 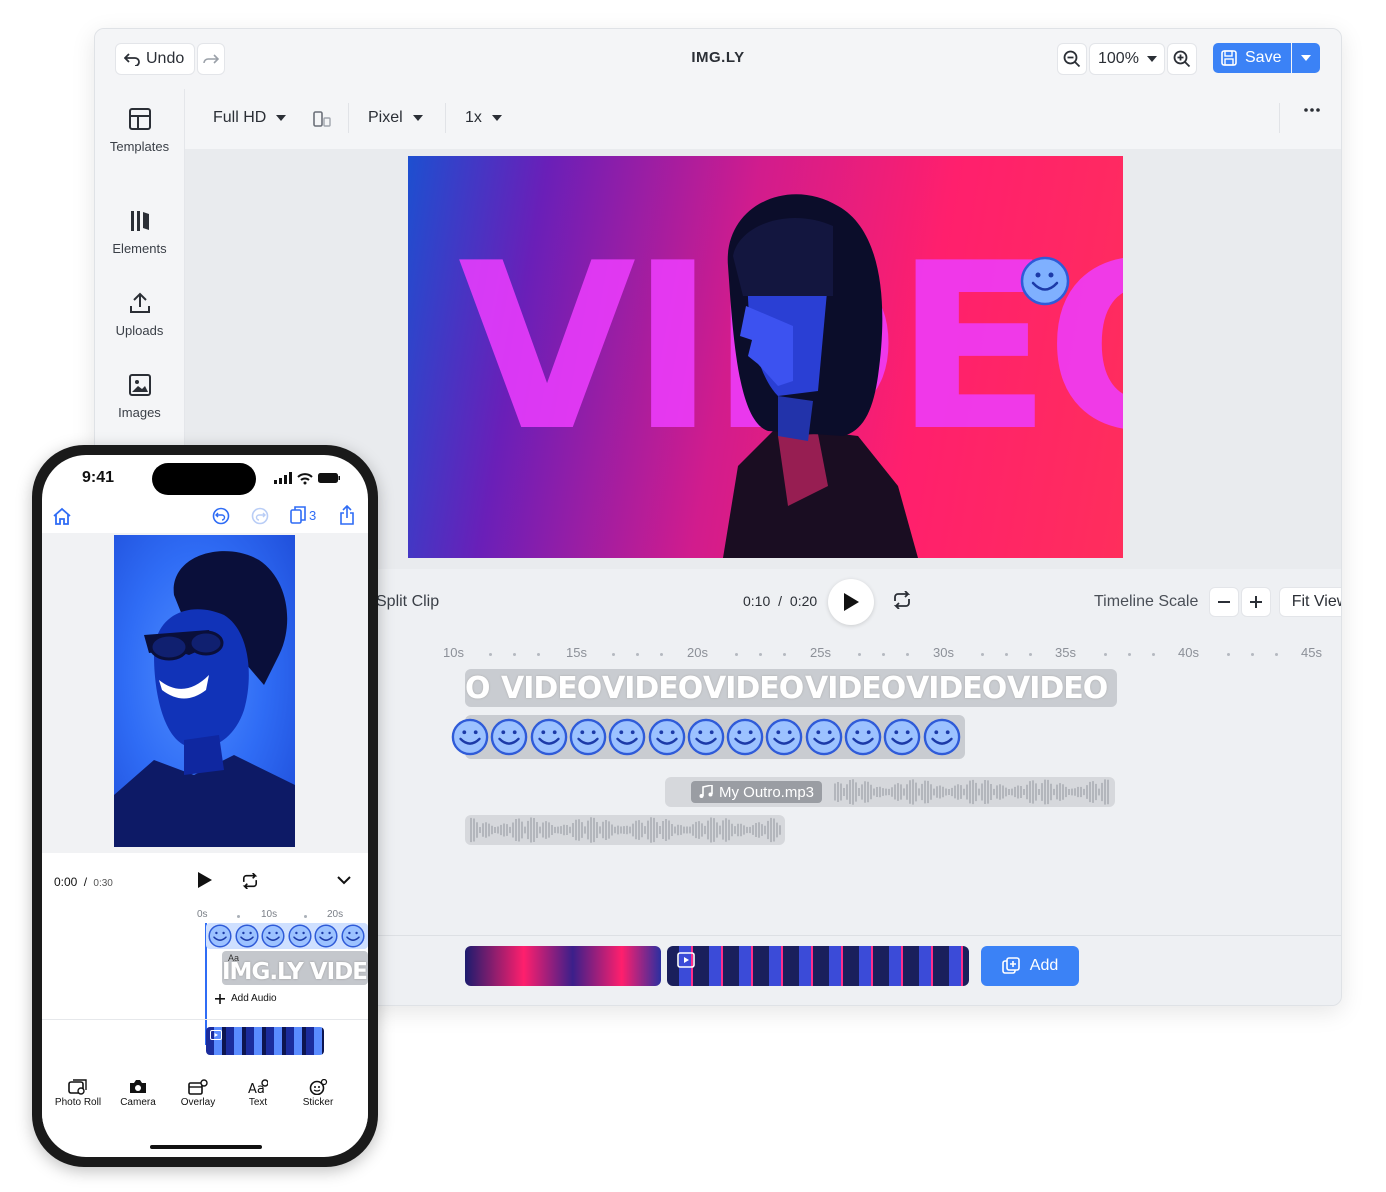 I want to click on minus-icon, so click(x=1224, y=602).